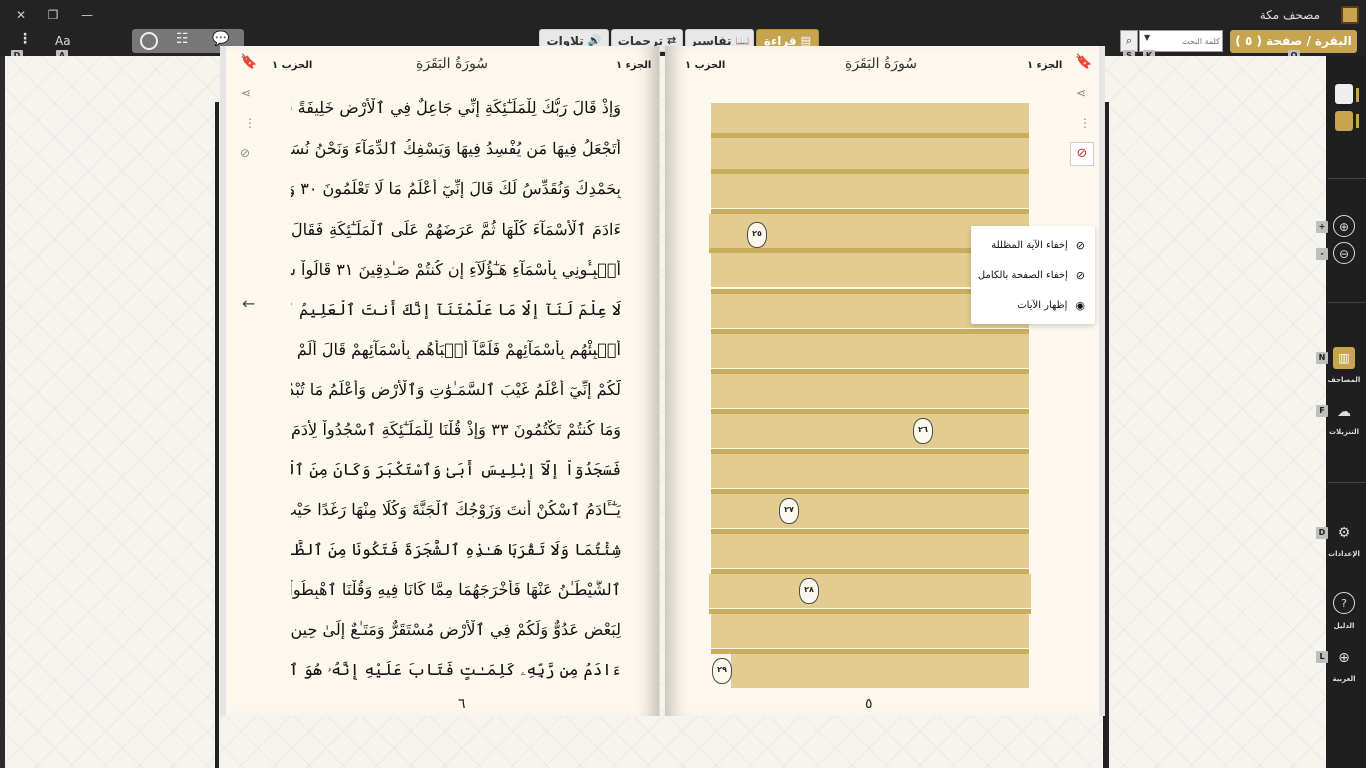  I want to click on zoom-in-icon: ⊕, so click(1344, 226).